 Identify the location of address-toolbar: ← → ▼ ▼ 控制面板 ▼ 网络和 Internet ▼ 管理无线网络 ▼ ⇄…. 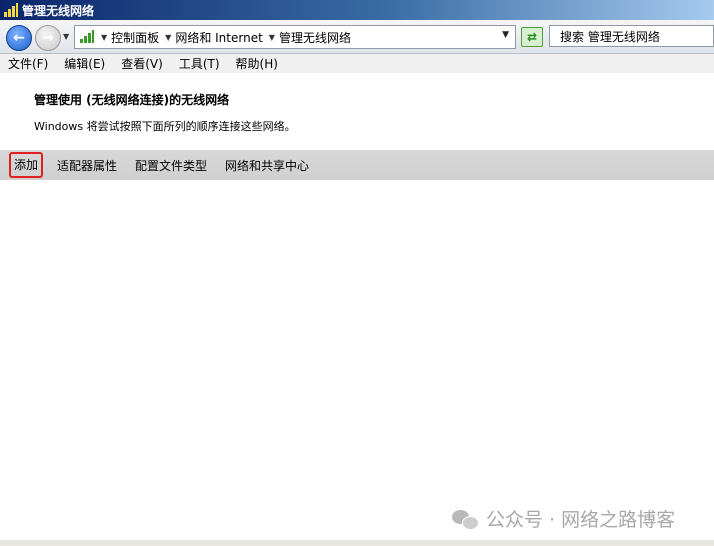
(357, 37).